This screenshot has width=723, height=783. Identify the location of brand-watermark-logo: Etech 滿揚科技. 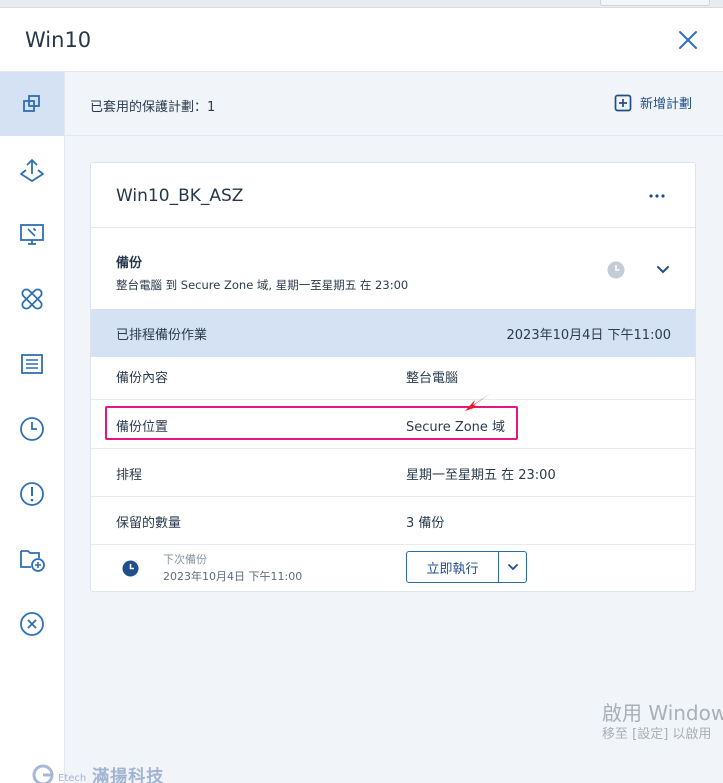
(98, 772).